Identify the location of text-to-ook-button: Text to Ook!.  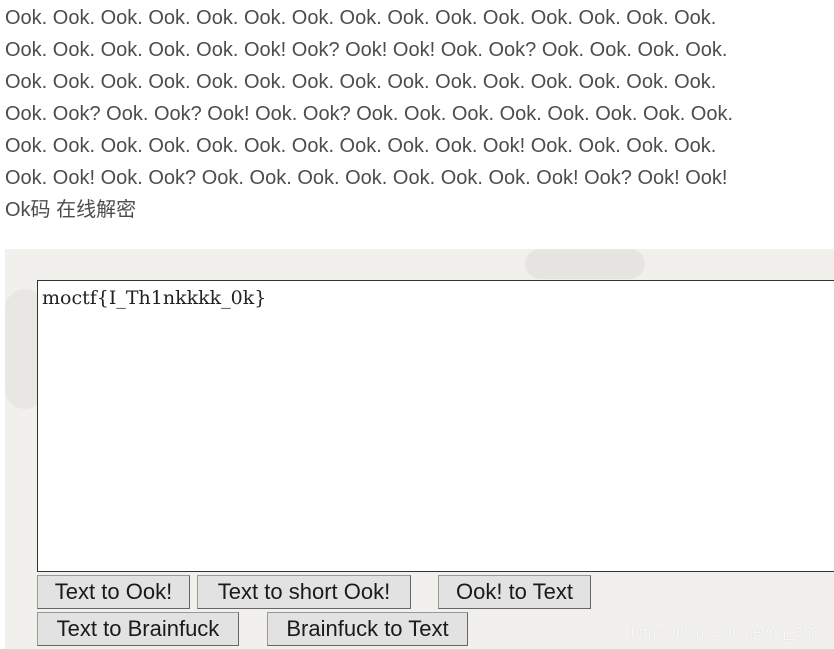
(113, 592).